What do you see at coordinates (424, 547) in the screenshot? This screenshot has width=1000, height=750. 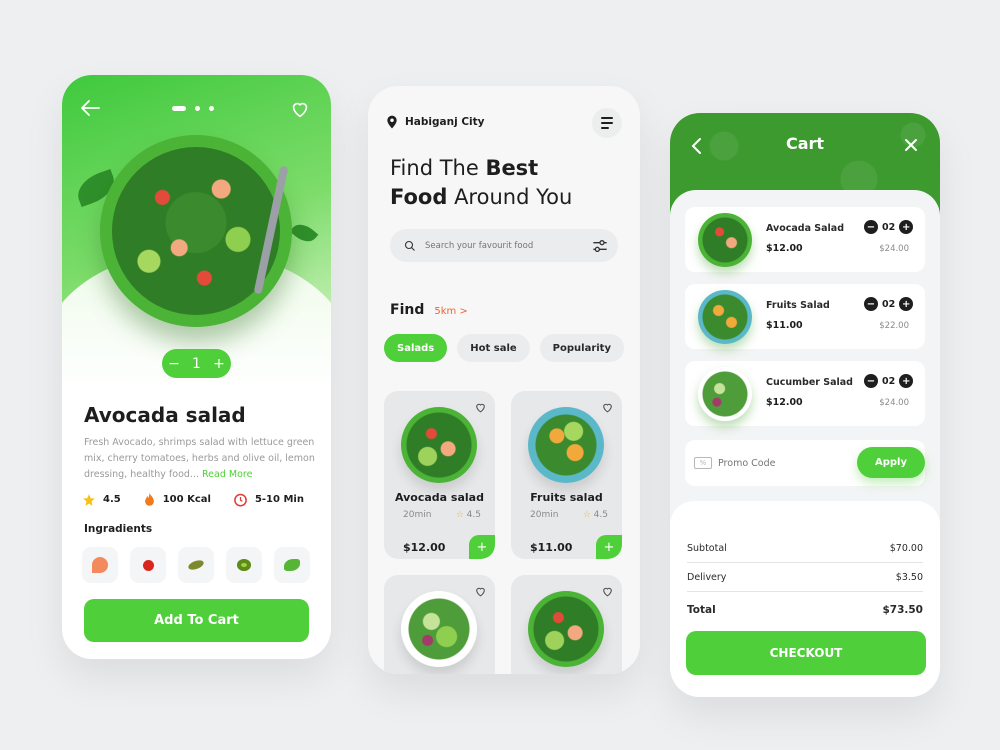 I see `food-price: $12.00` at bounding box center [424, 547].